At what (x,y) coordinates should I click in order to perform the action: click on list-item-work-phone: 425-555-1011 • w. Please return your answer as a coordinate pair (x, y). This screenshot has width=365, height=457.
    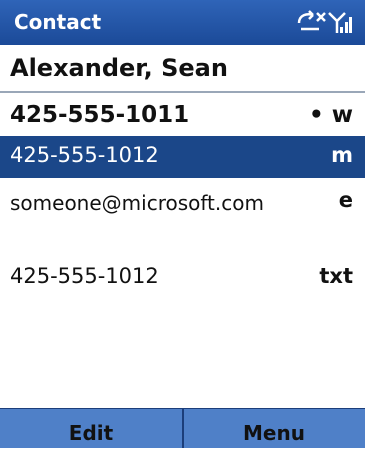
    Looking at the image, I should click on (182, 116).